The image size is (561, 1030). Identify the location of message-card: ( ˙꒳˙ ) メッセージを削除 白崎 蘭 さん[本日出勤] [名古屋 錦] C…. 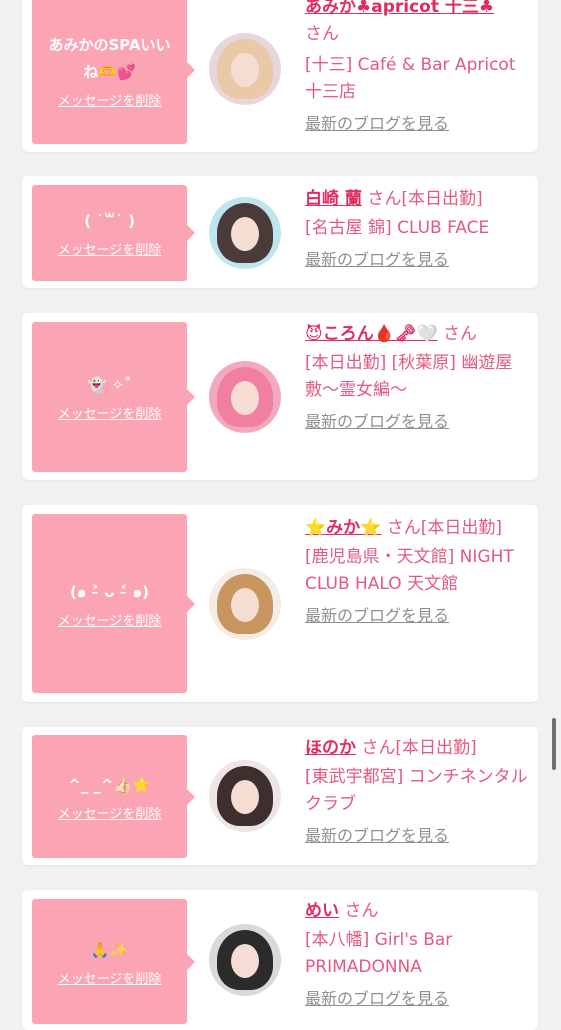
(280, 232).